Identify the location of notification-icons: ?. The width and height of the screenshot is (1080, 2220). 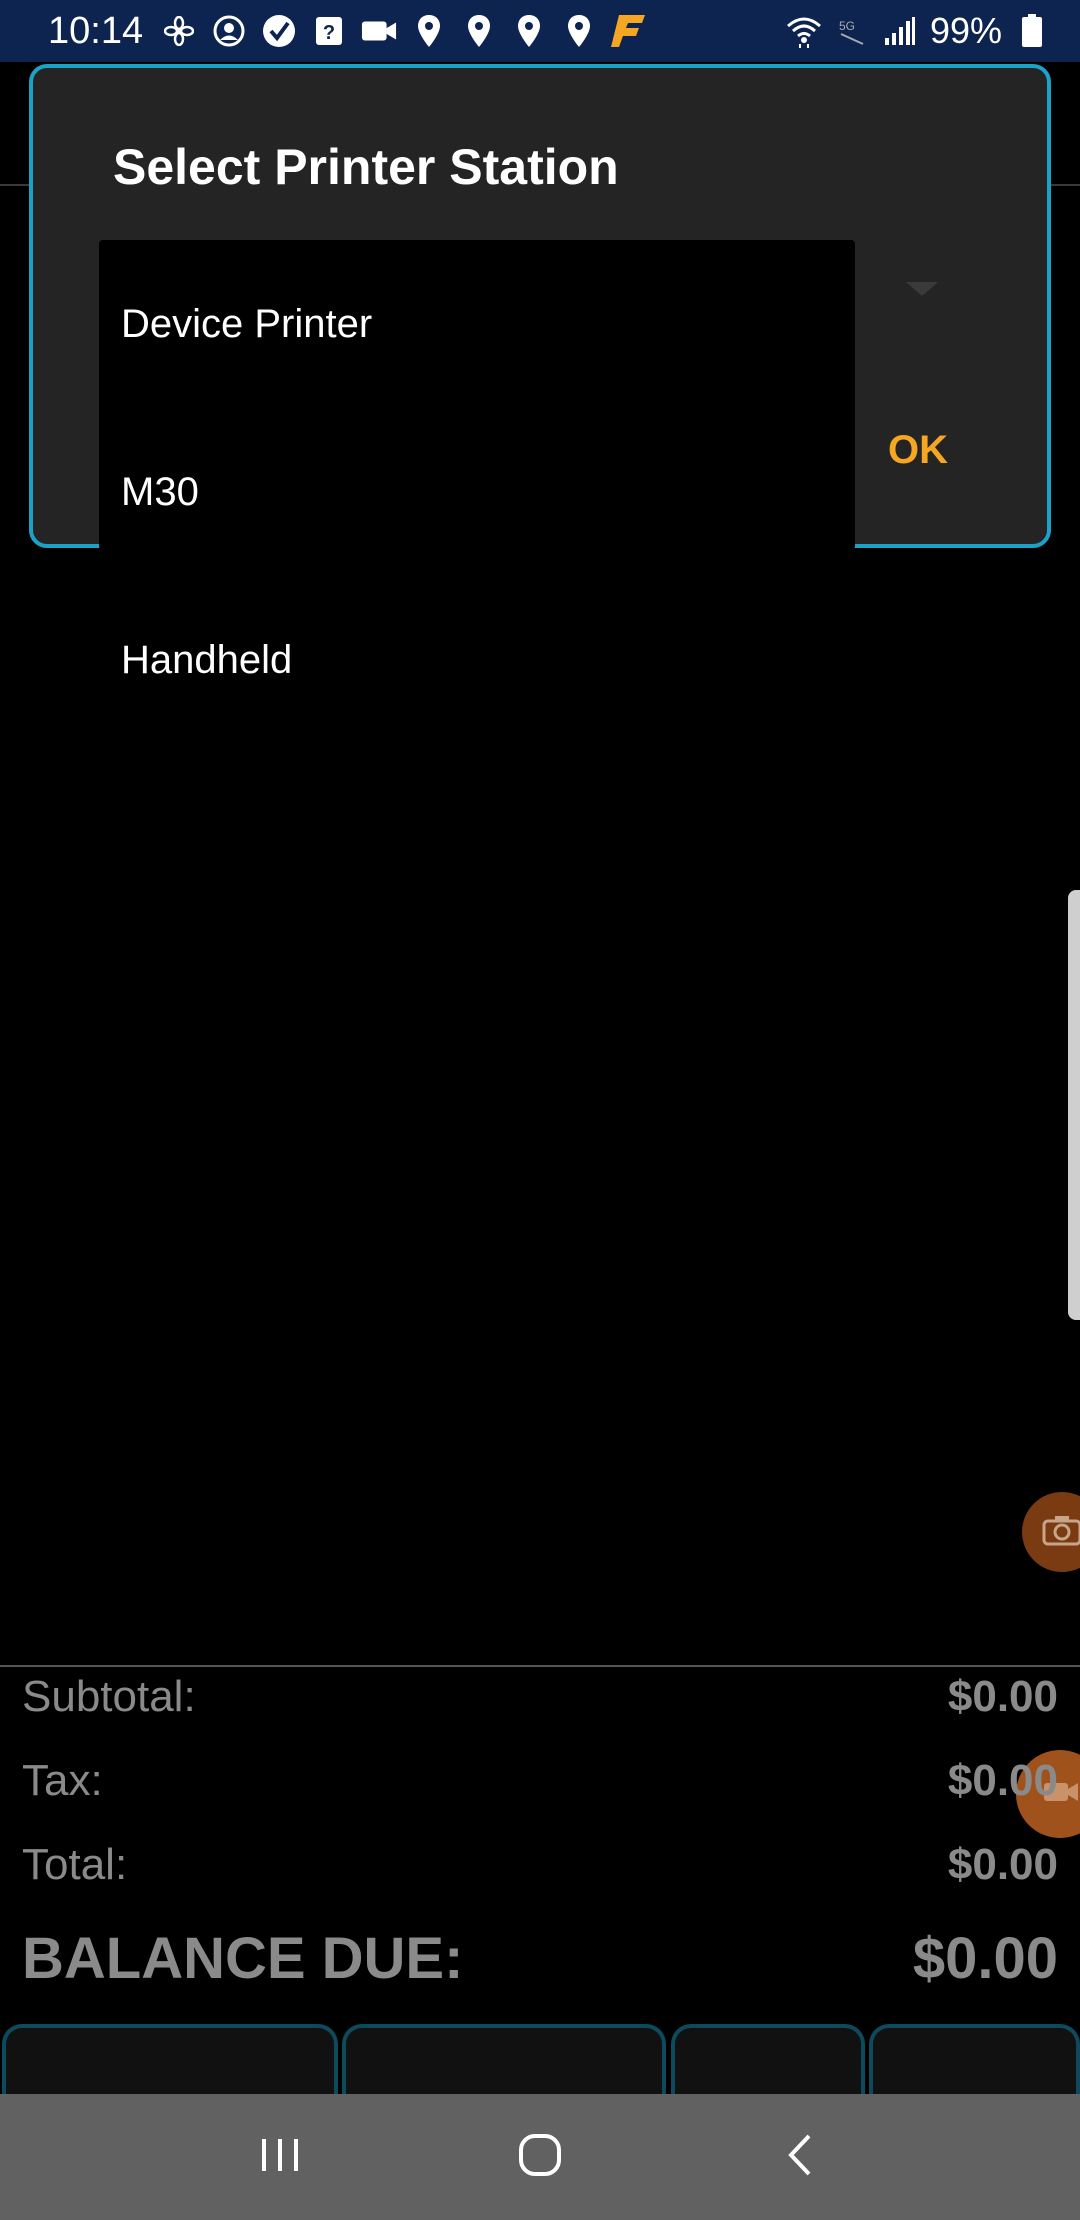
(404, 31).